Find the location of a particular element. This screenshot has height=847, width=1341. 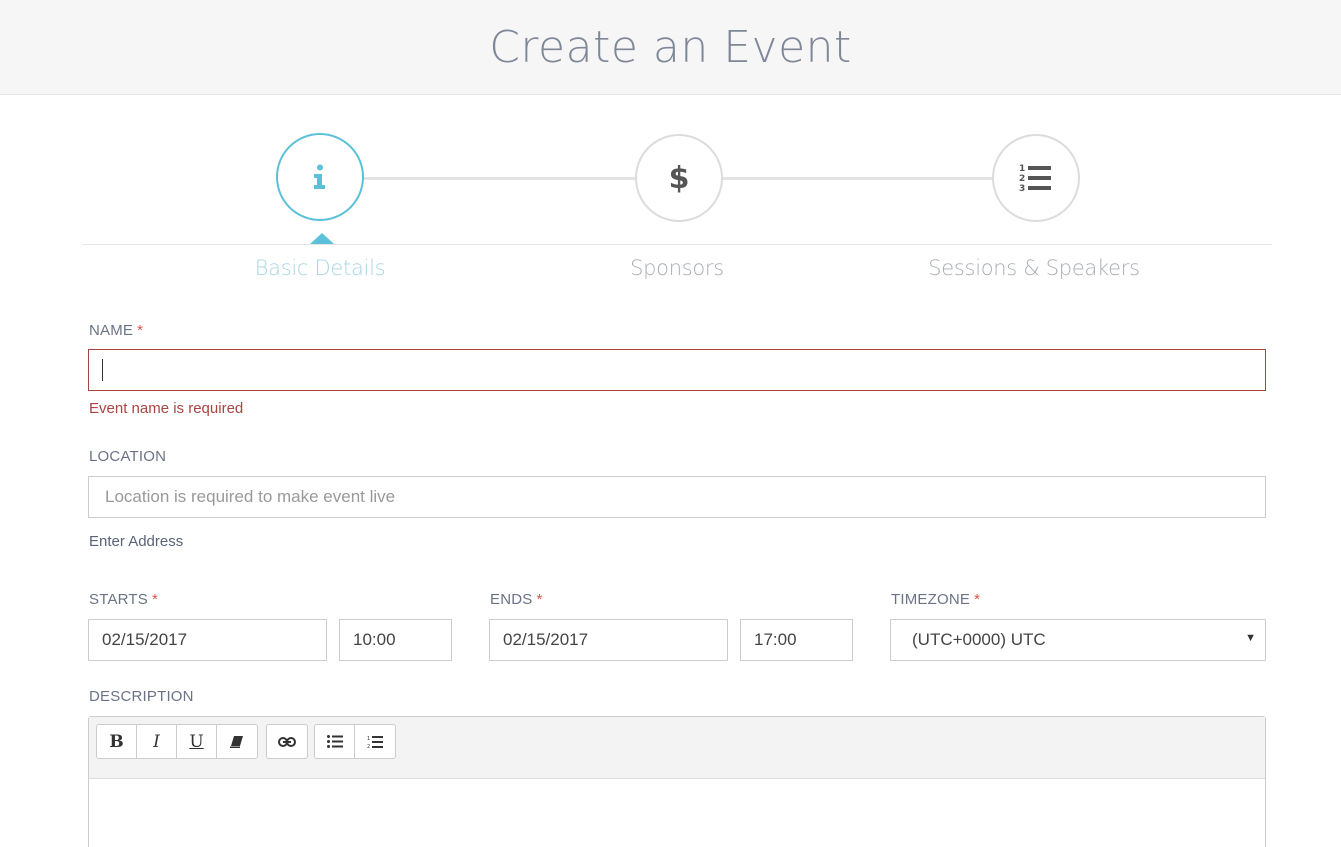

numbered-list-button: 1 2 is located at coordinates (375, 741).